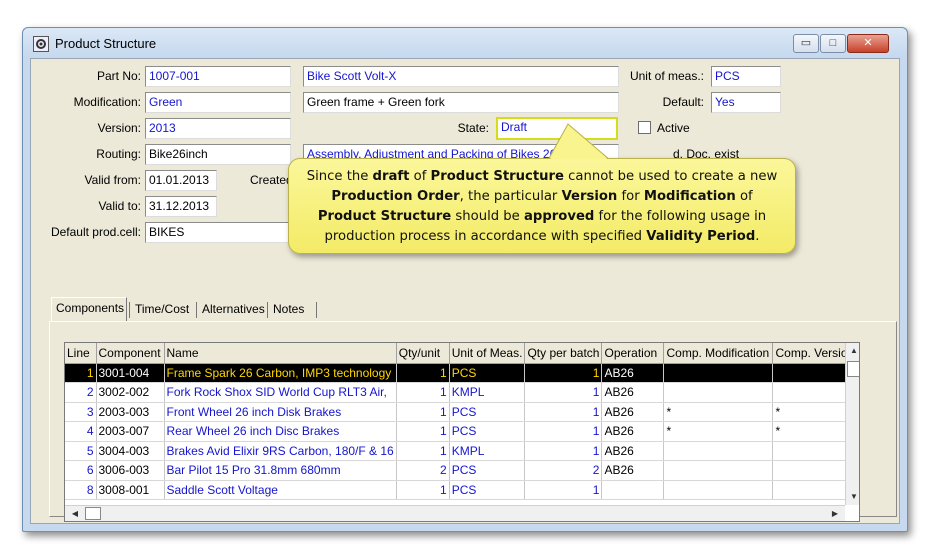 The width and height of the screenshot is (930, 554). Describe the element at coordinates (746, 76) in the screenshot. I see `unit-of-meas-field: PCS` at that location.